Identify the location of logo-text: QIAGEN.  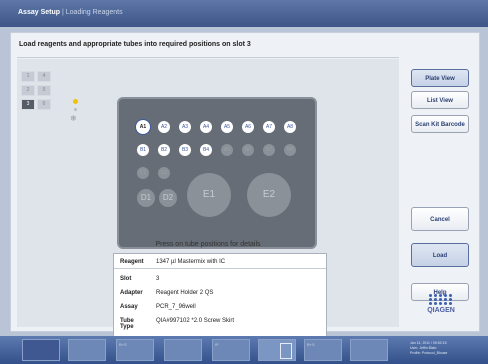
(441, 310).